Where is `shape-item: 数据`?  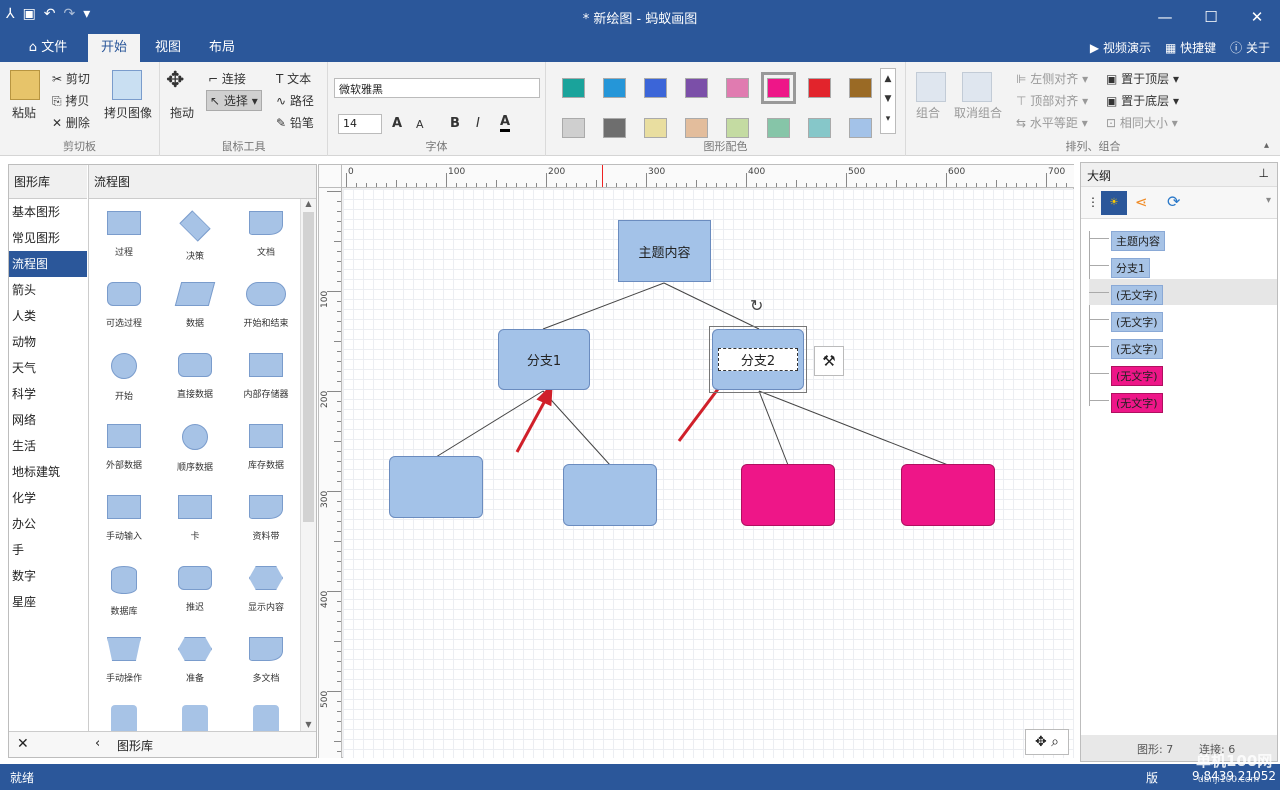
shape-item: 数据 is located at coordinates (195, 305).